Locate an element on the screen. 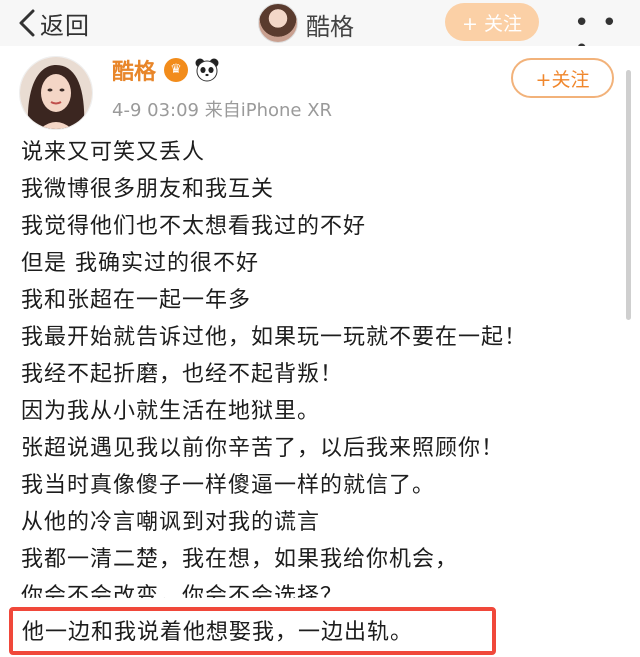  member-crown-icon: ♛ is located at coordinates (176, 70).